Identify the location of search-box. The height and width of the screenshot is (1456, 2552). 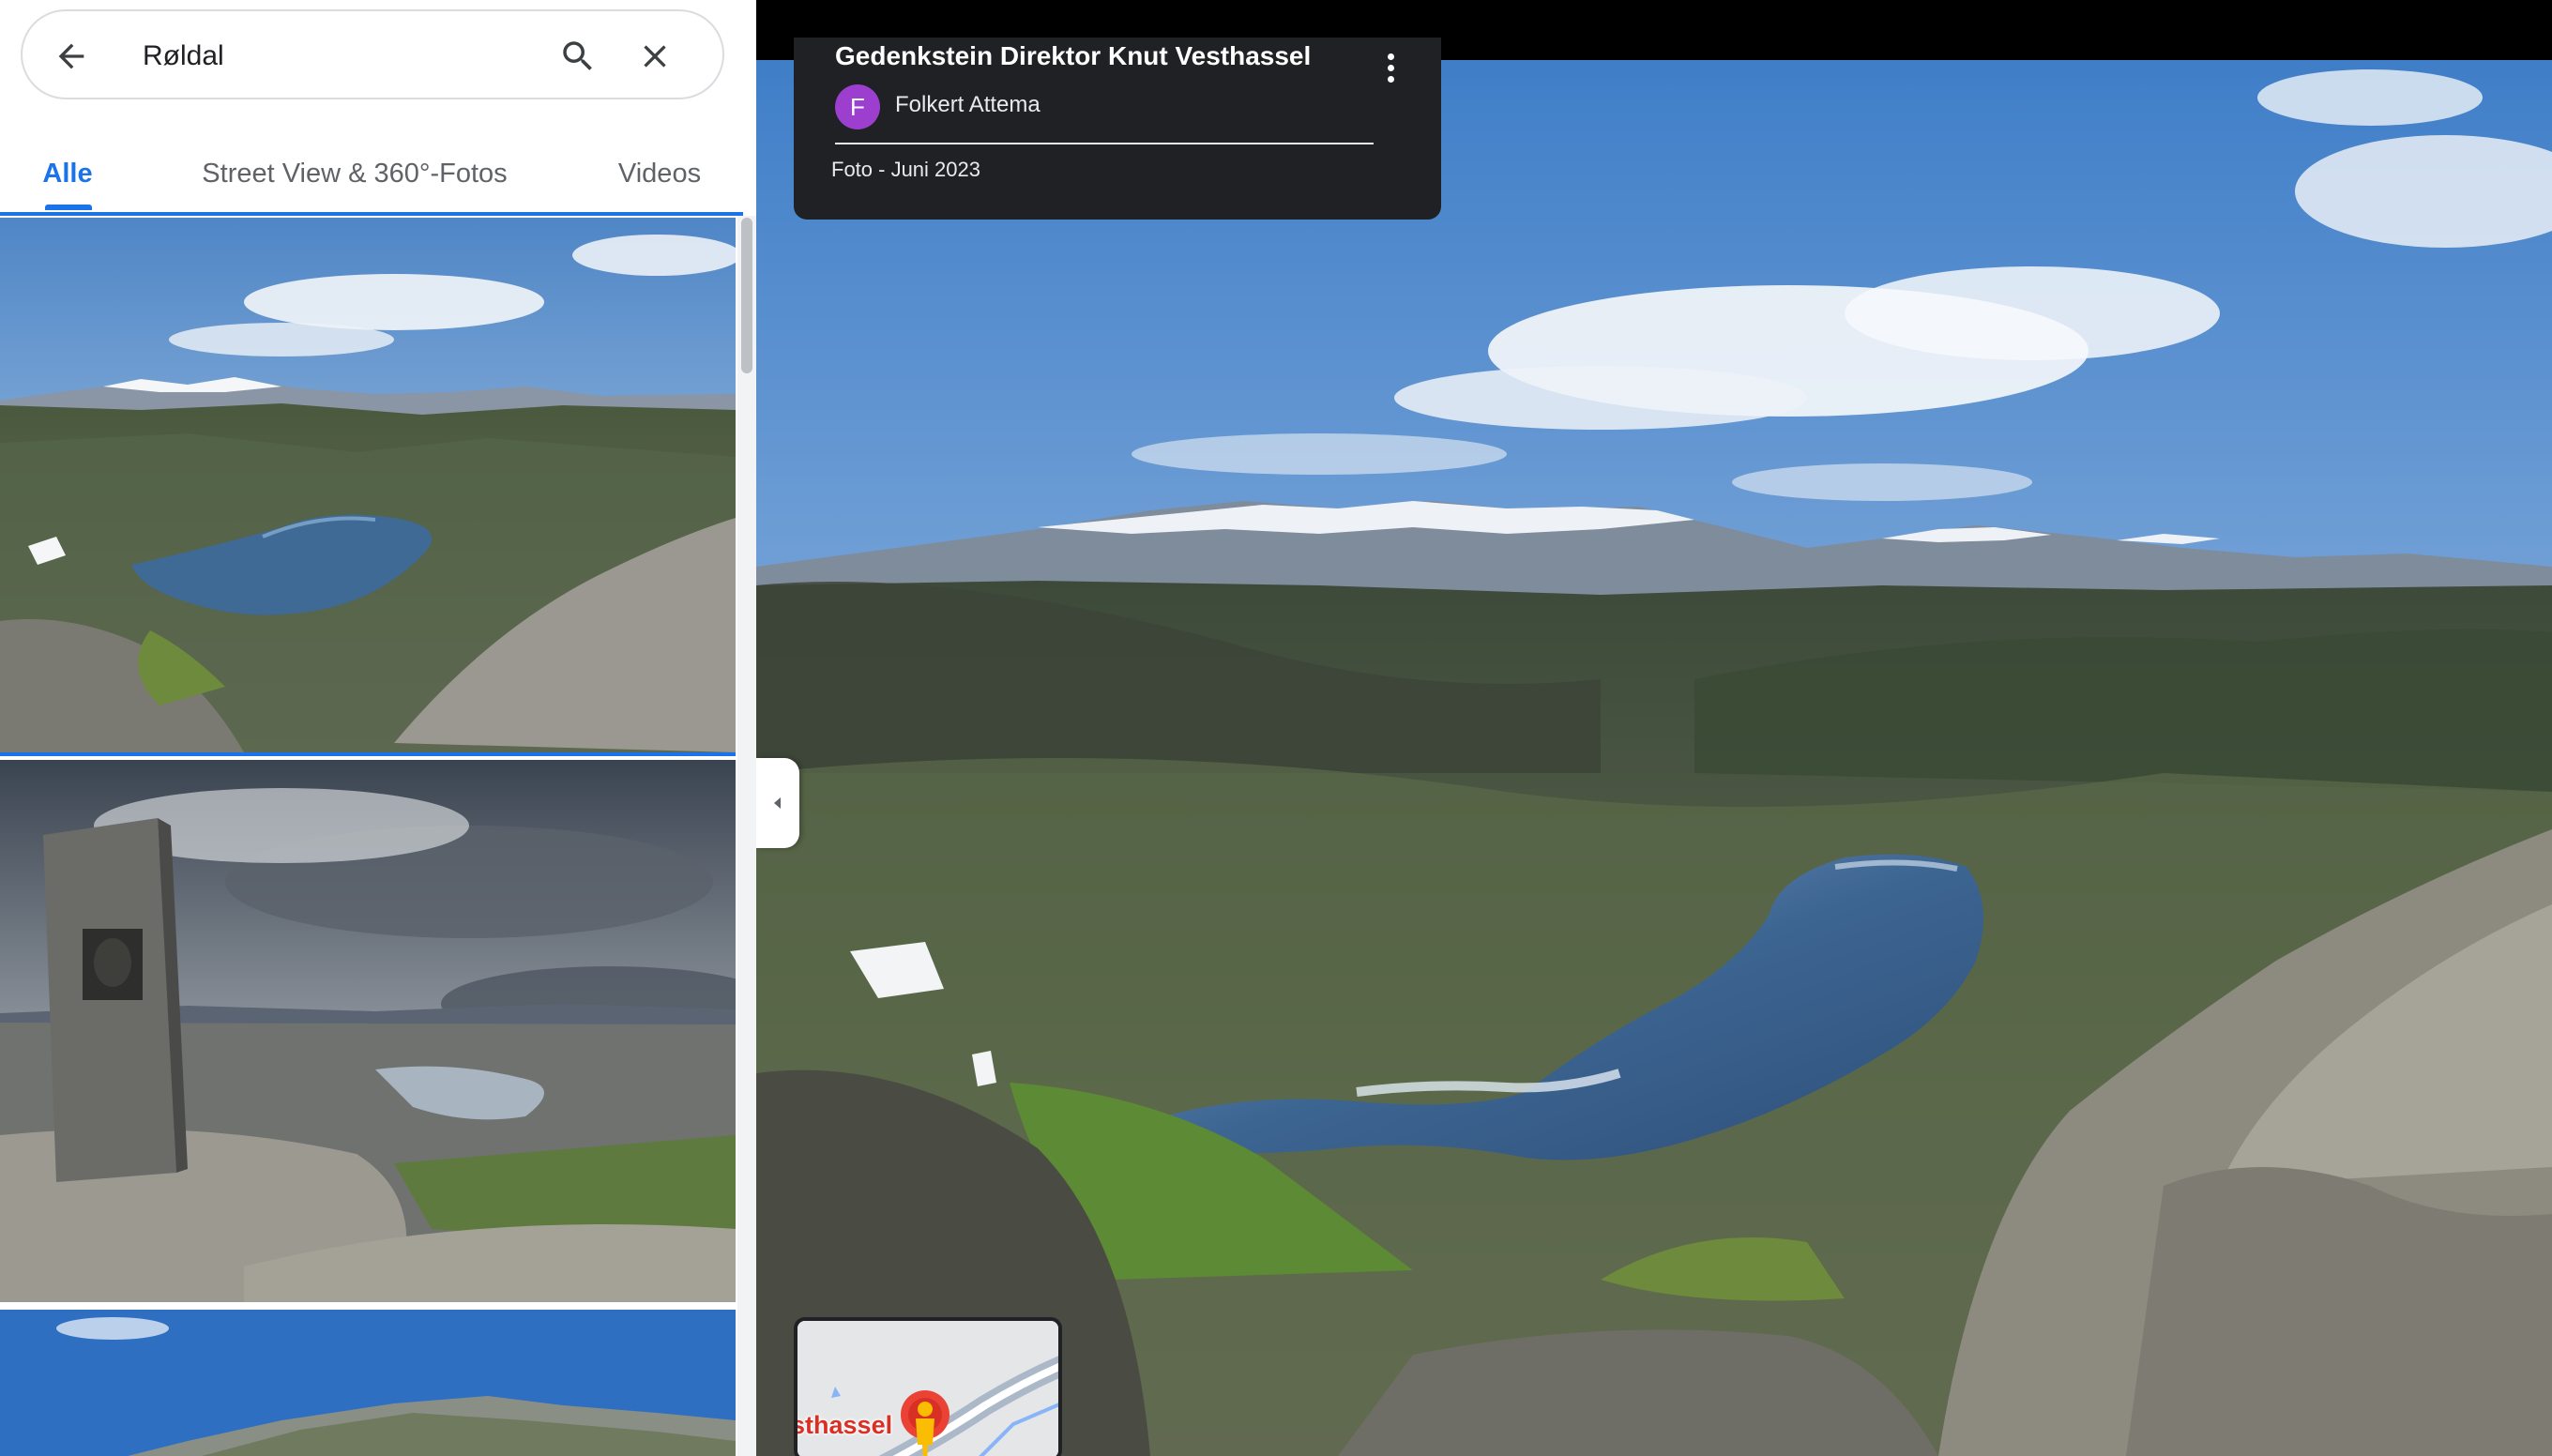
(372, 54).